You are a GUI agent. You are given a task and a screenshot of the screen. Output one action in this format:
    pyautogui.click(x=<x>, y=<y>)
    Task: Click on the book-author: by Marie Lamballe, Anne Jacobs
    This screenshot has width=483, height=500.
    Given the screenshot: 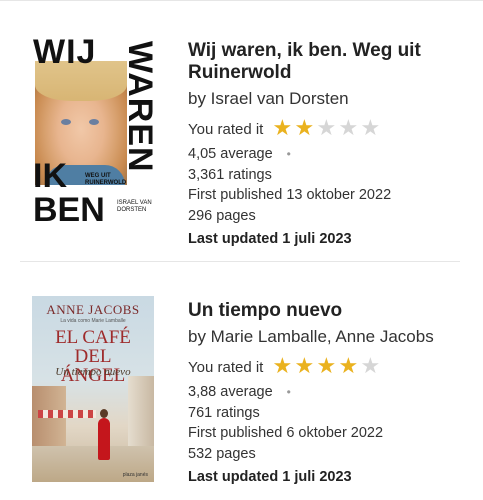 What is the action you would take?
    pyautogui.click(x=328, y=336)
    